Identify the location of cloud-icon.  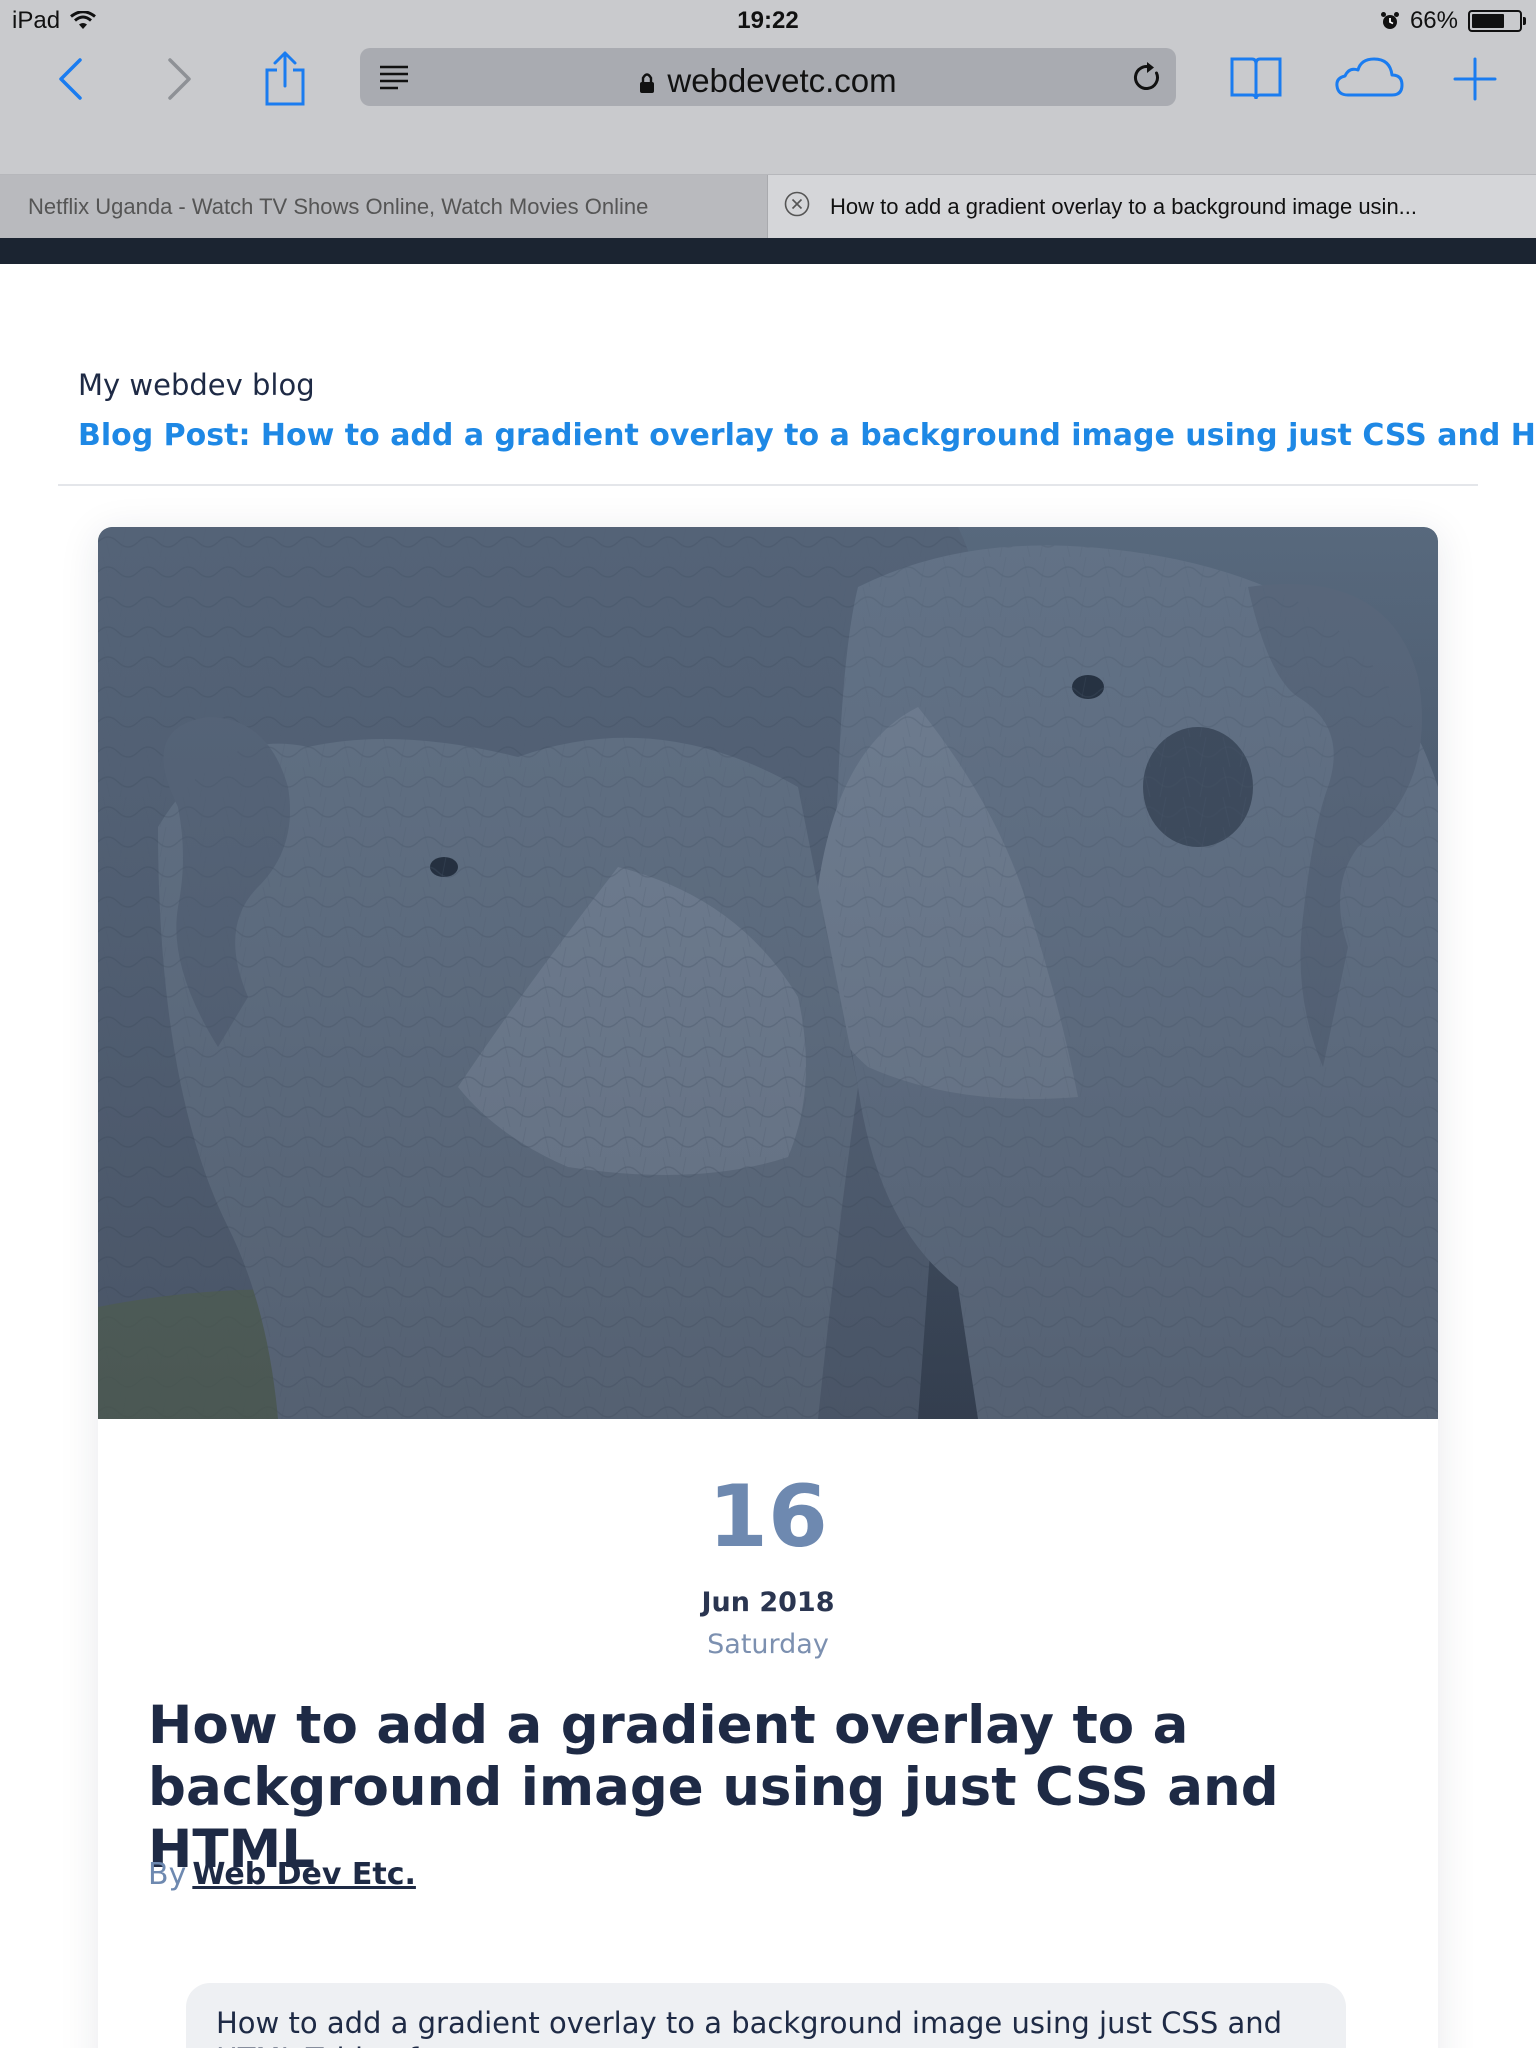
(1369, 77).